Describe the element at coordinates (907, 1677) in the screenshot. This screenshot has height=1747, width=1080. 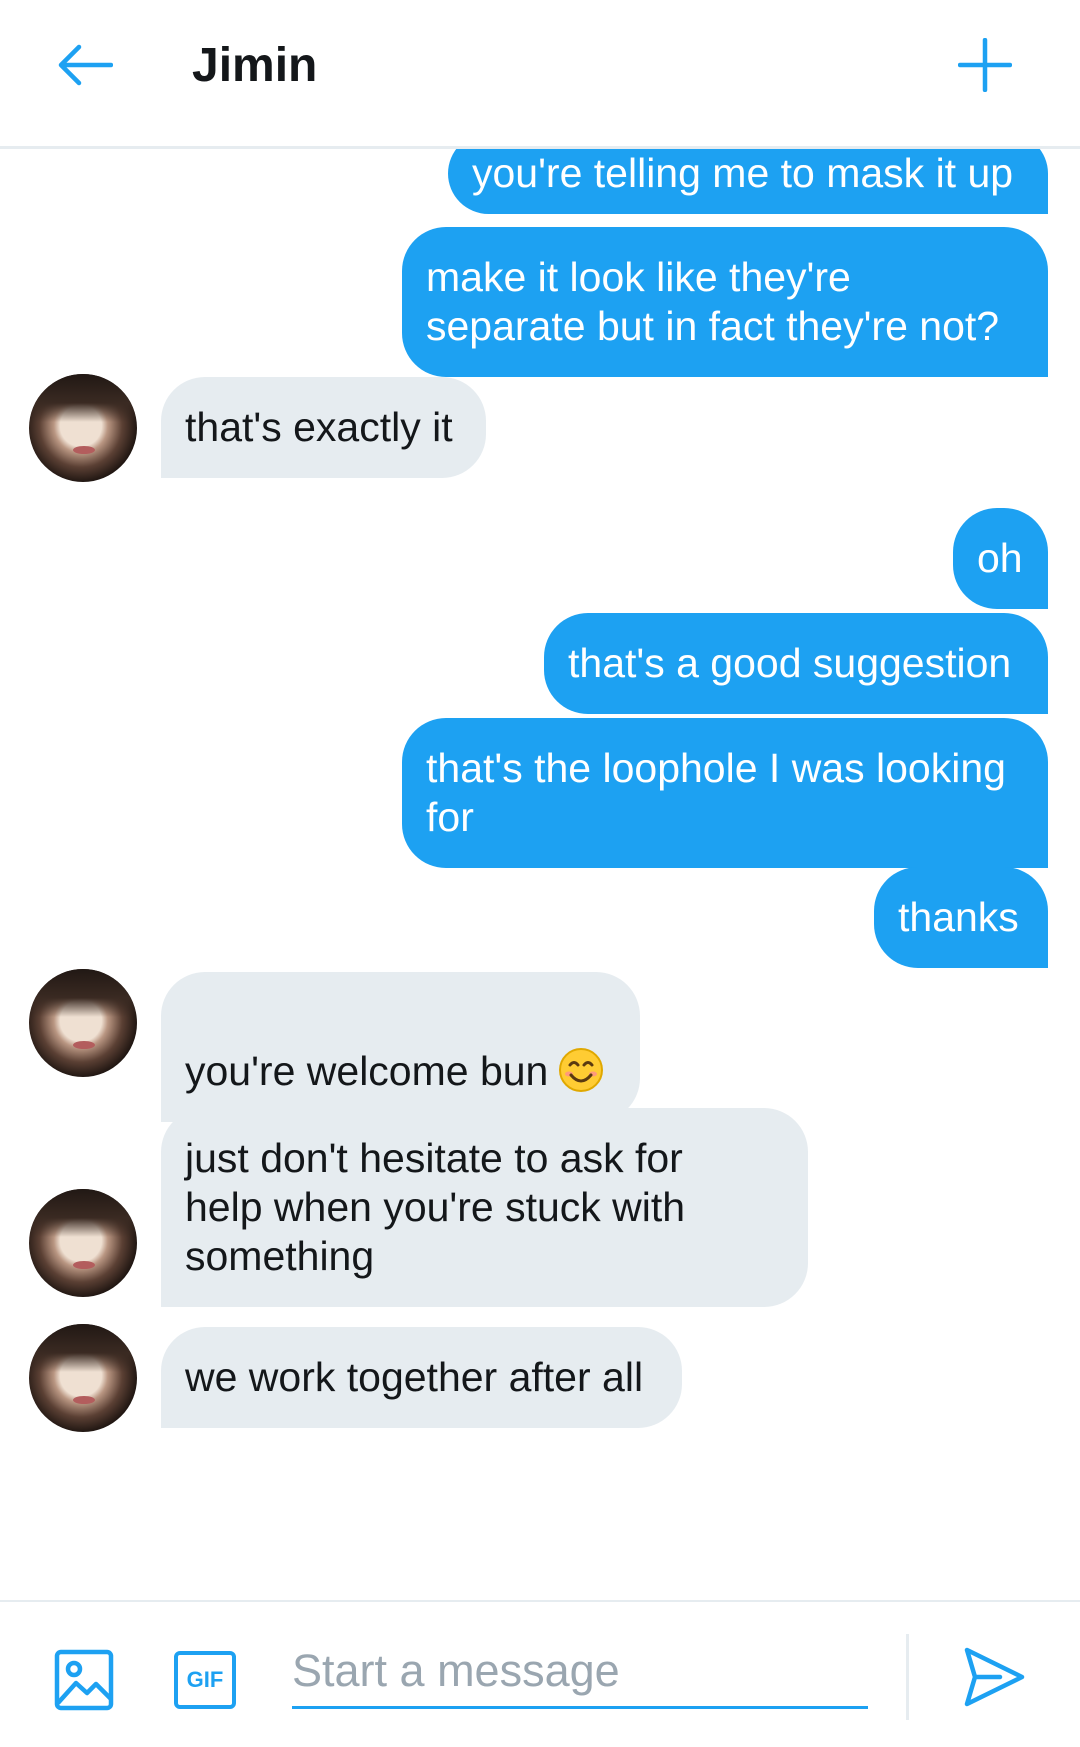
I see `composer-divider` at that location.